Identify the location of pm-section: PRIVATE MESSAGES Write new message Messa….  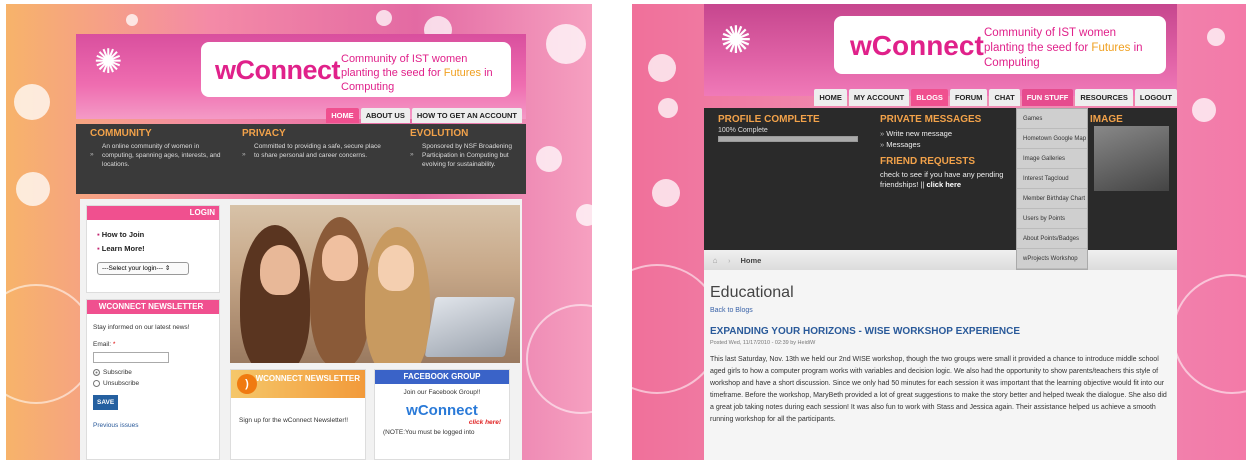
(955, 152).